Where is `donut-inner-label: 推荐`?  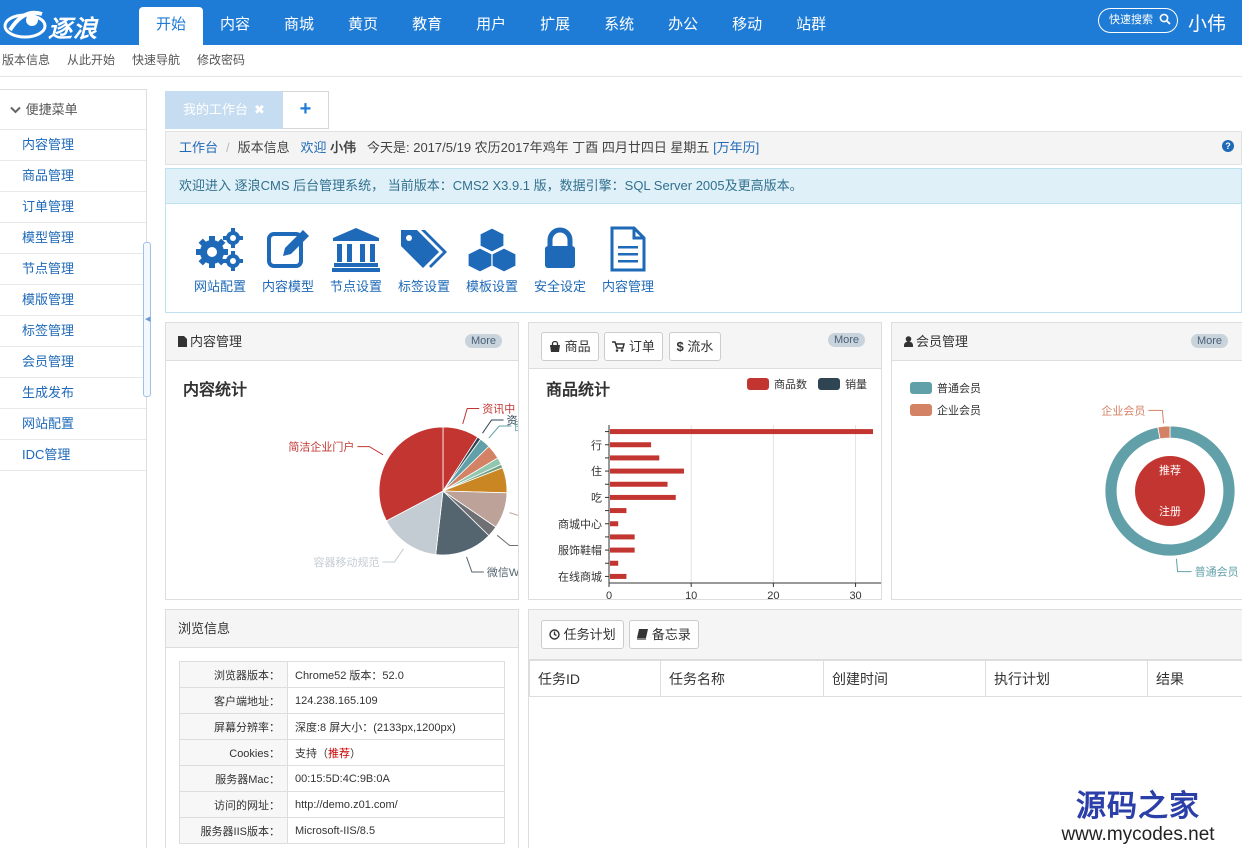
donut-inner-label: 推荐 is located at coordinates (1170, 470).